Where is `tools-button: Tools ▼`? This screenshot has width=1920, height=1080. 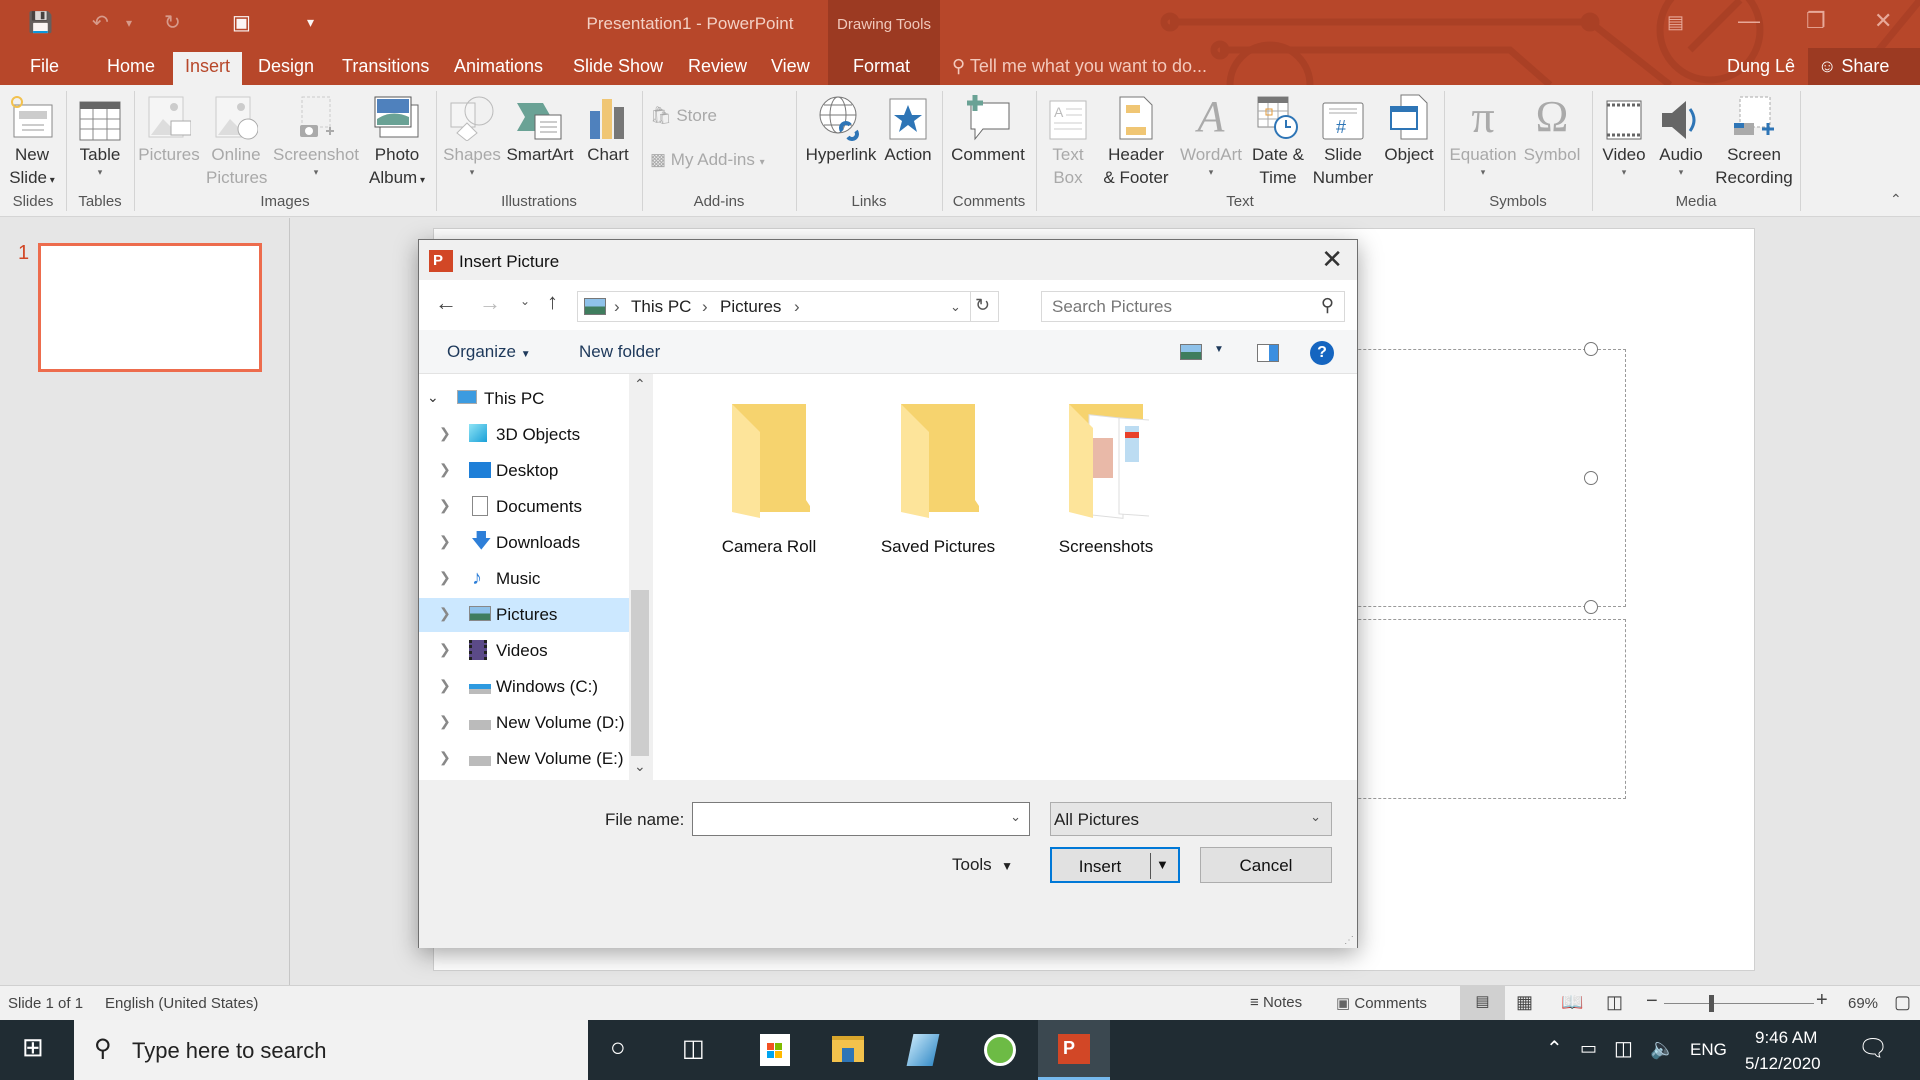
tools-button: Tools ▼ is located at coordinates (982, 865).